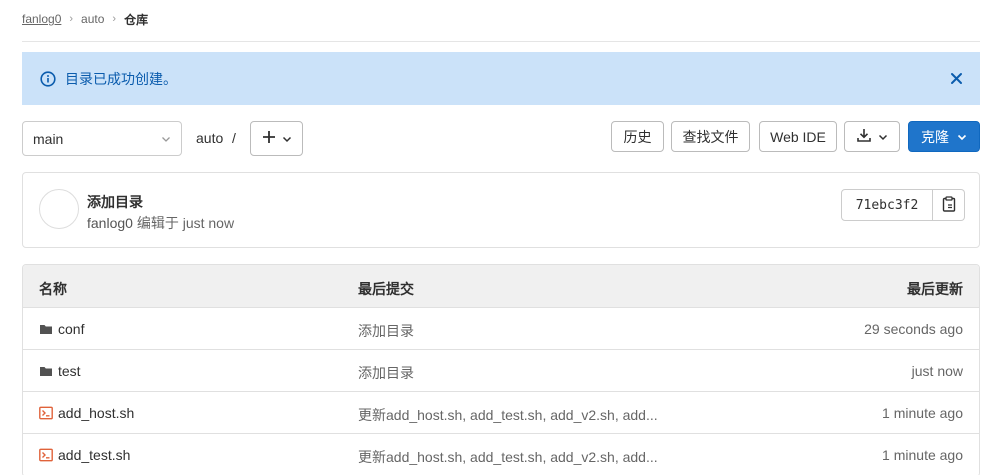  I want to click on branch-name: main, so click(48, 138).